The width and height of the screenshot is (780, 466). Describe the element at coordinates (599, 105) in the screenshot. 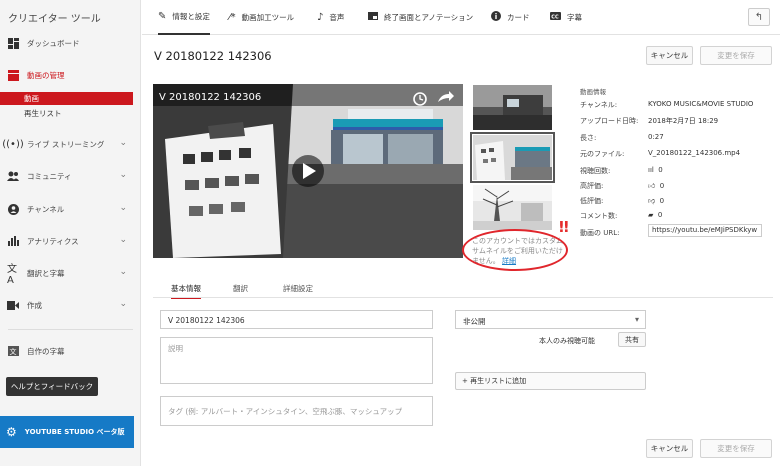

I see `channel-label: チャンネル:` at that location.